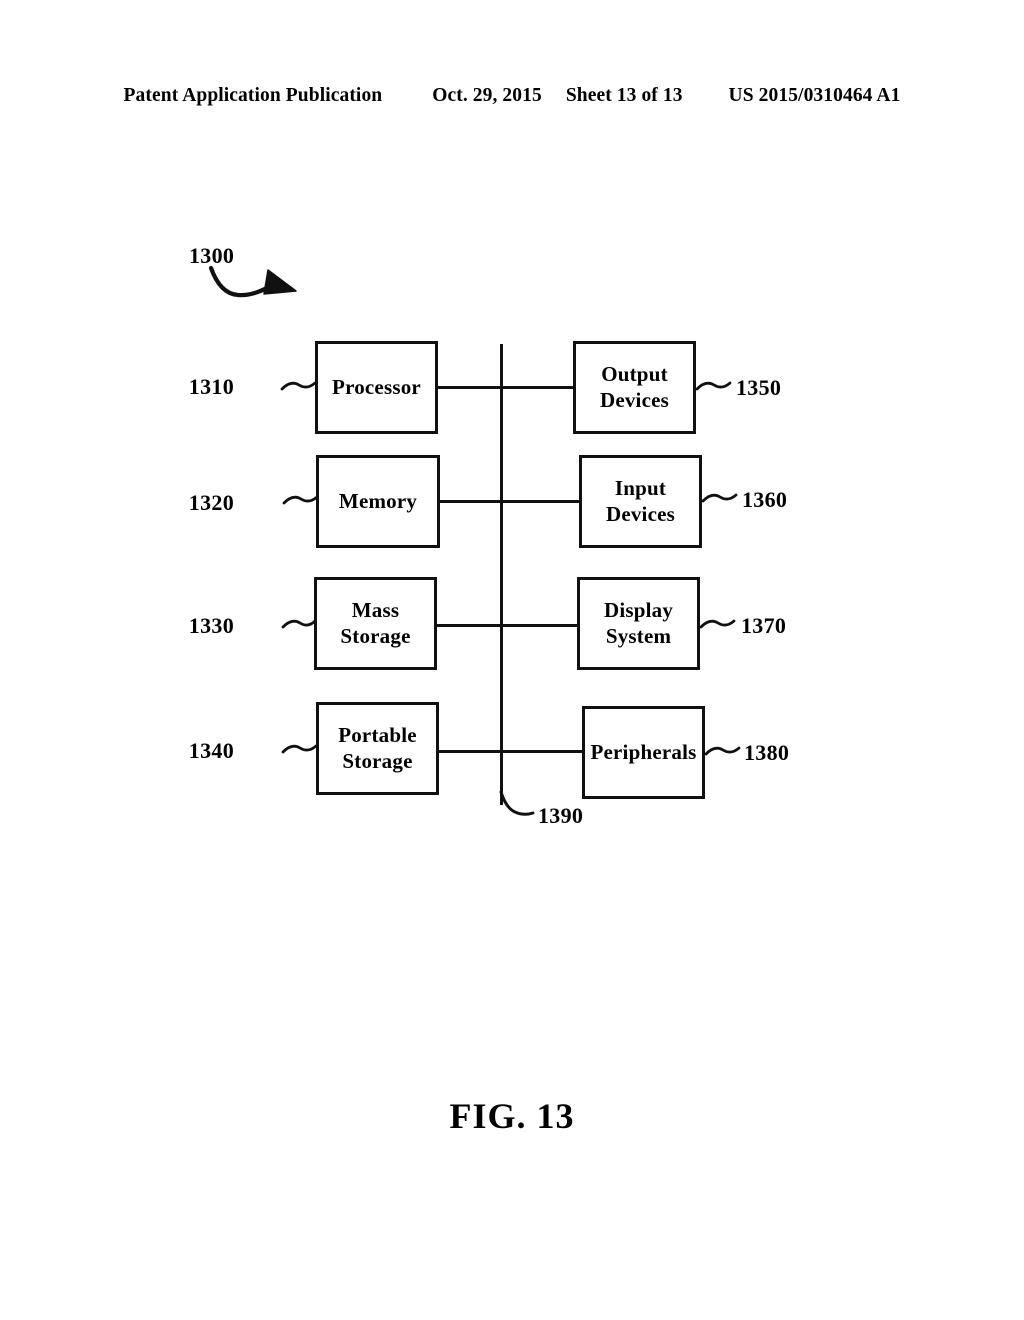 The width and height of the screenshot is (1024, 1320). Describe the element at coordinates (765, 499) in the screenshot. I see `ref-numeral-1360: 1360` at that location.